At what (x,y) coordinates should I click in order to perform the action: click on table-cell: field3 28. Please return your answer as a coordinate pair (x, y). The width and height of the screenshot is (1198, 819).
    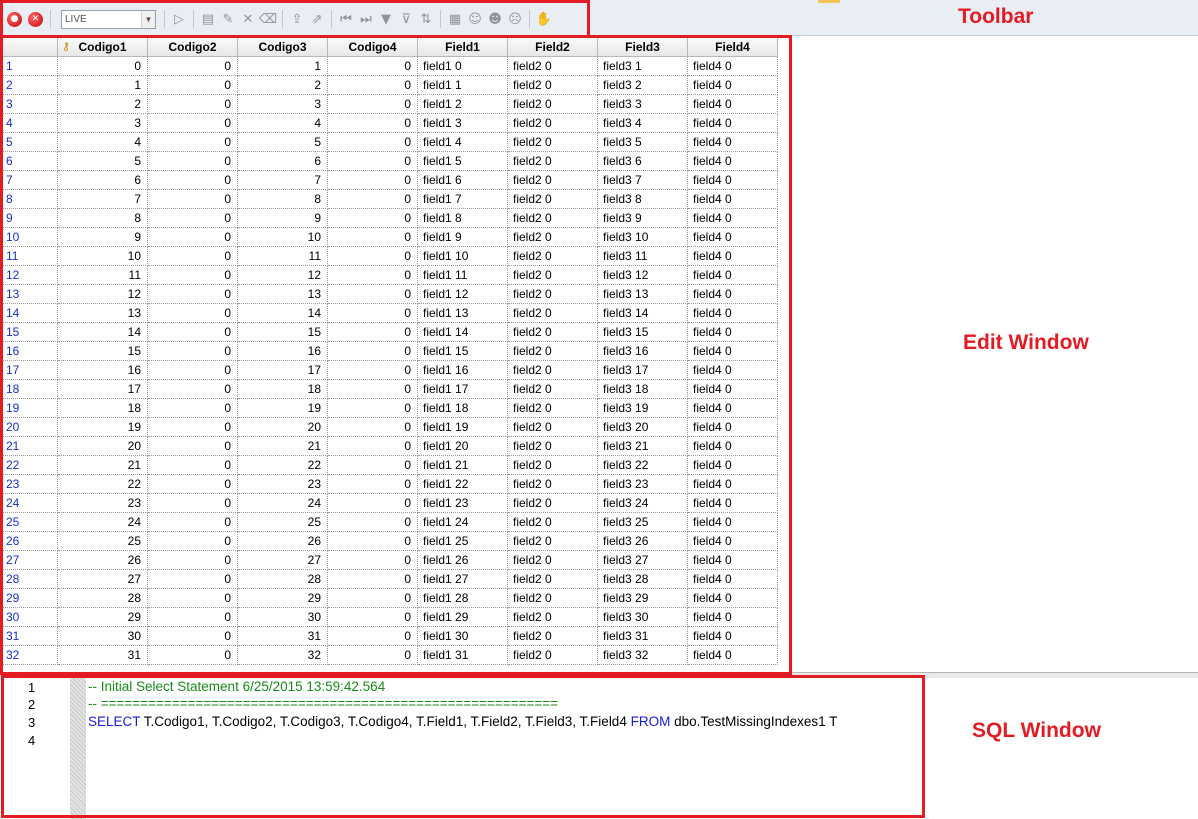
    Looking at the image, I should click on (643, 579).